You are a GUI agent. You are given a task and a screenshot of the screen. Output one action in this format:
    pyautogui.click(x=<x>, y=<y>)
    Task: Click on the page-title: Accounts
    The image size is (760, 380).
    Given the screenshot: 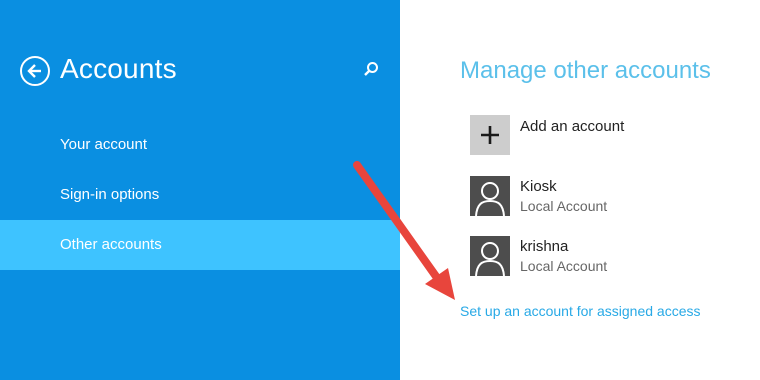 What is the action you would take?
    pyautogui.click(x=118, y=68)
    